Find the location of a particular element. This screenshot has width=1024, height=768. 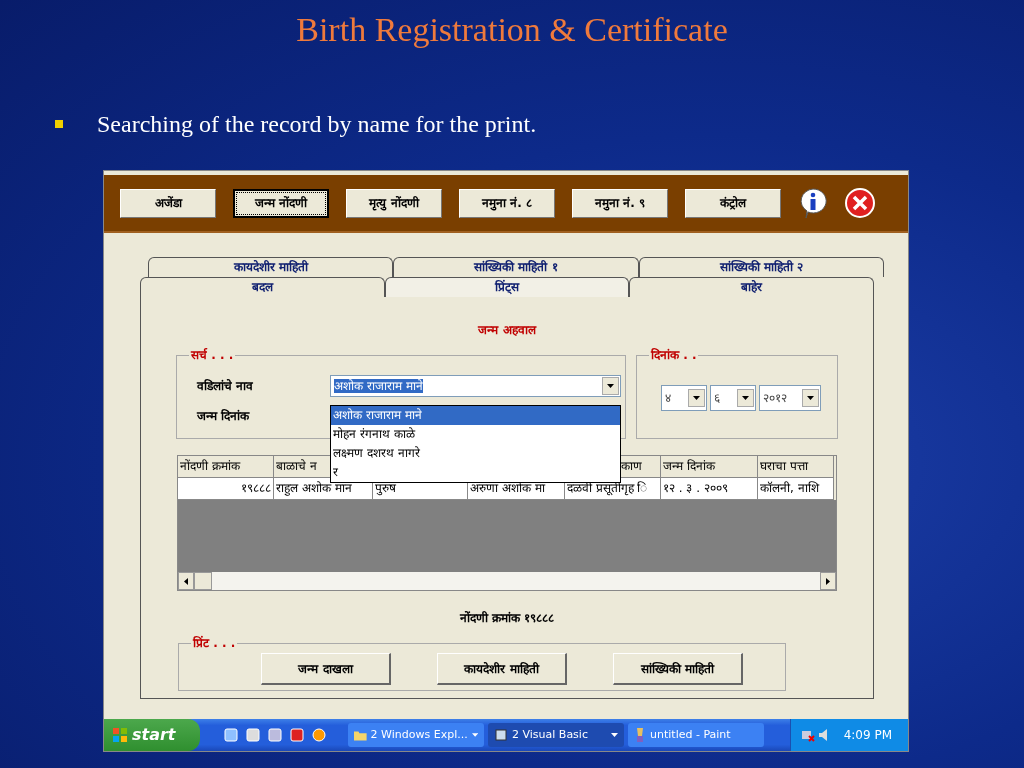

right-arrow-icon is located at coordinates (828, 581).